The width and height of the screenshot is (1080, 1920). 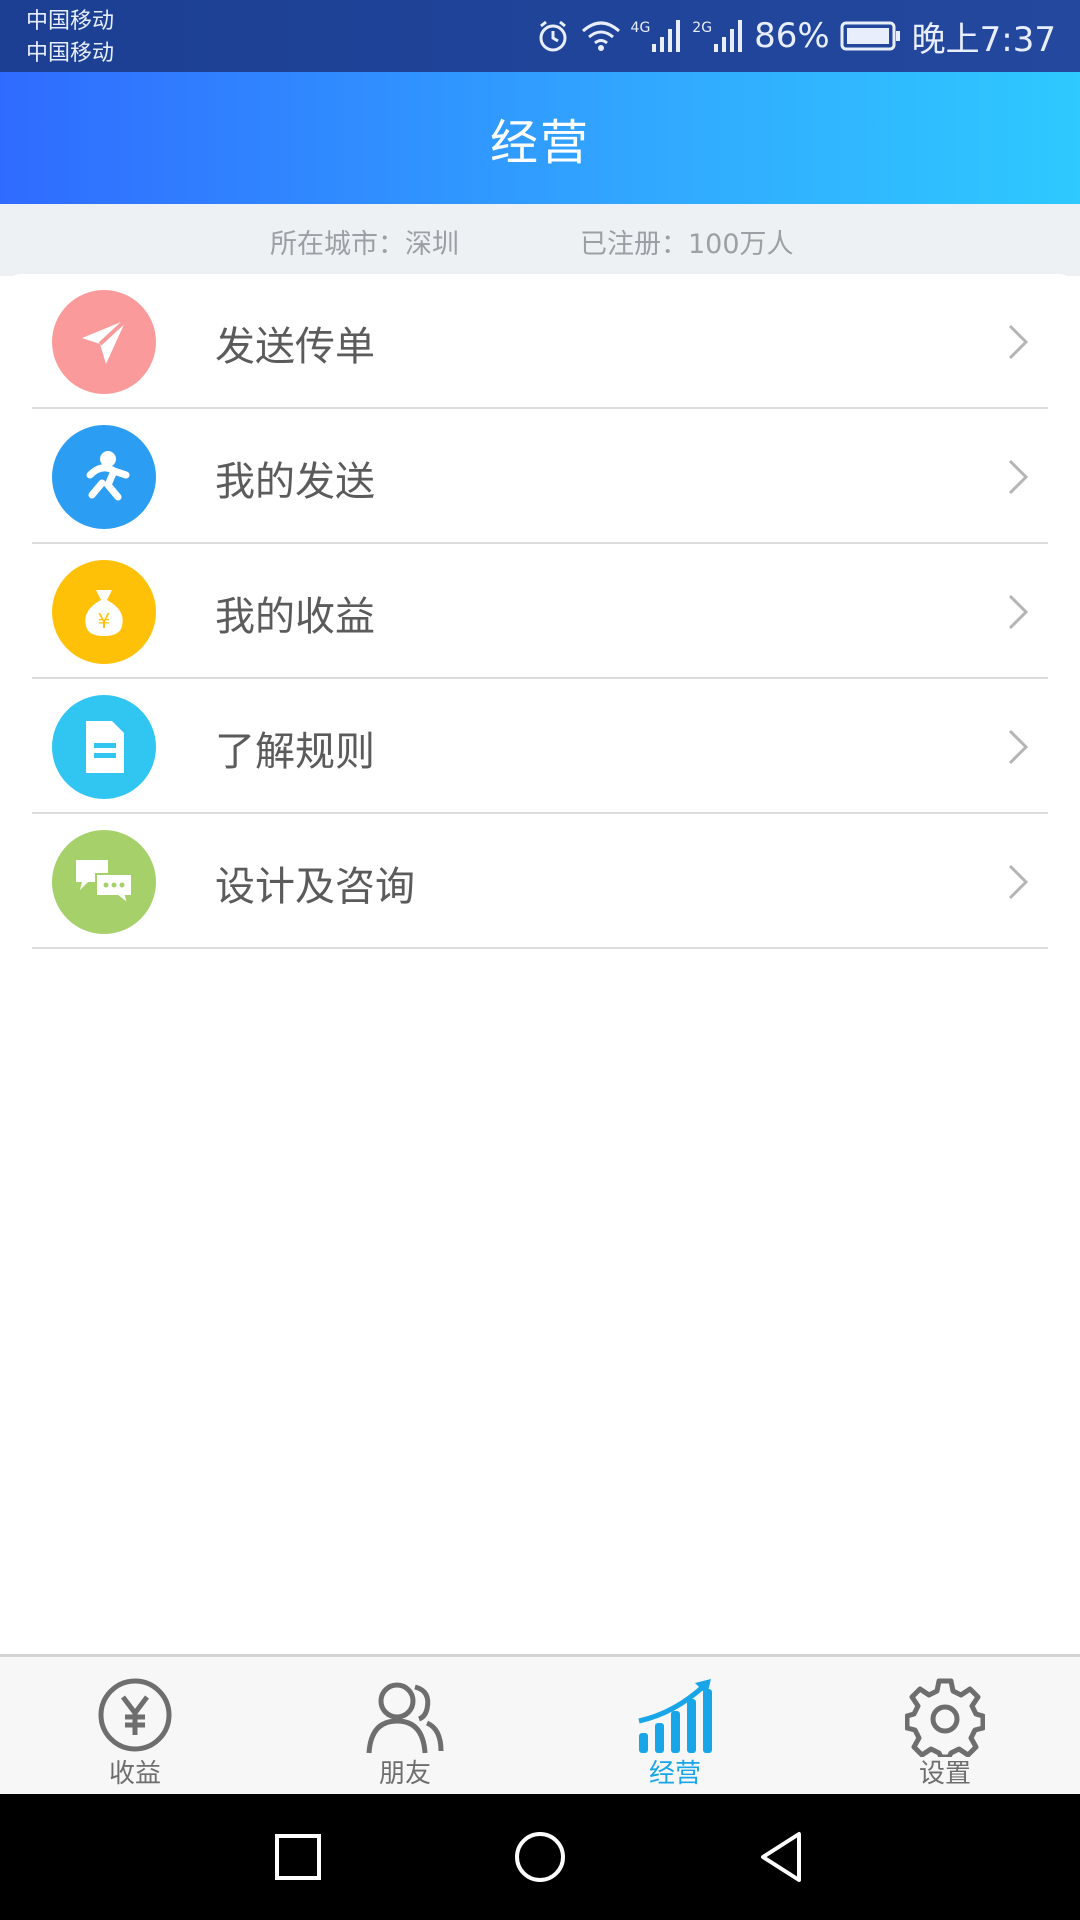 What do you see at coordinates (540, 746) in the screenshot?
I see `menu-item-rules: 了解规则` at bounding box center [540, 746].